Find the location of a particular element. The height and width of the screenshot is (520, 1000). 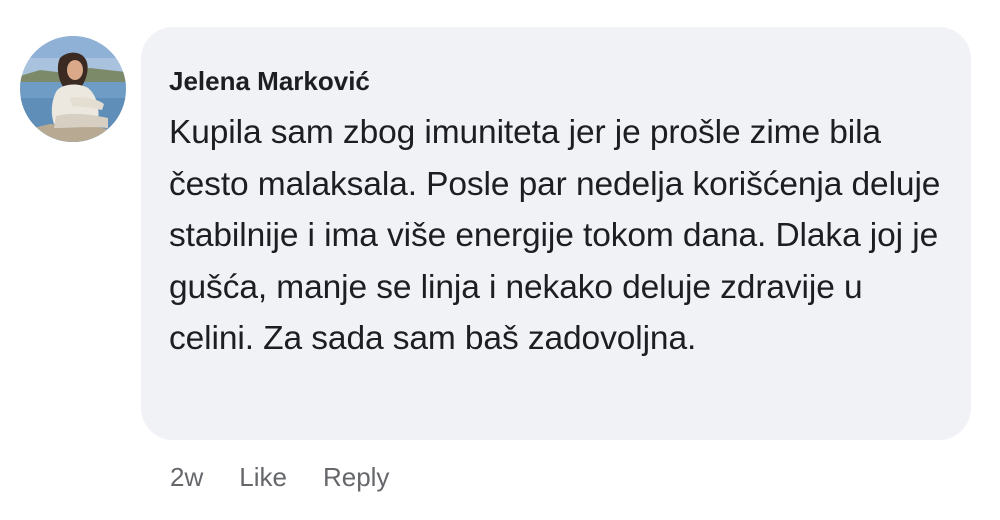

like-button: Like is located at coordinates (263, 477).